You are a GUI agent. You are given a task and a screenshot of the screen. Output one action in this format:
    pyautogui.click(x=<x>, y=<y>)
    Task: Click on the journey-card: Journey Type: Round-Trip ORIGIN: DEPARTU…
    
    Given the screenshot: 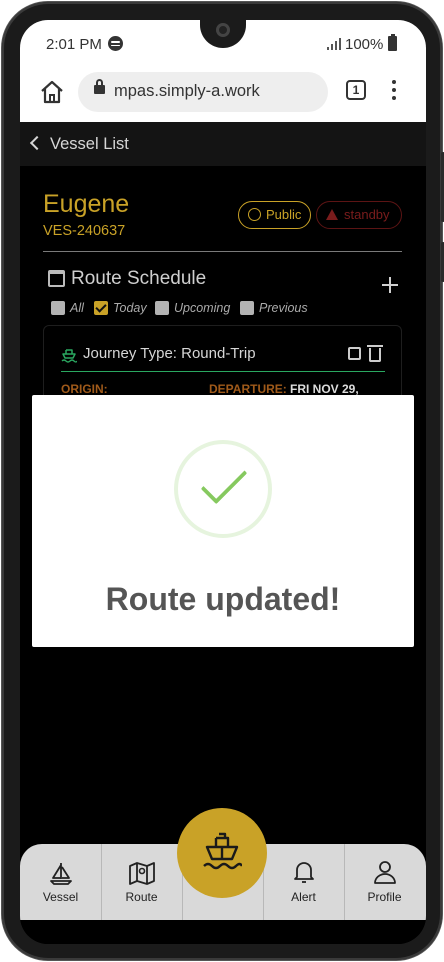 What is the action you would take?
    pyautogui.click(x=222, y=365)
    